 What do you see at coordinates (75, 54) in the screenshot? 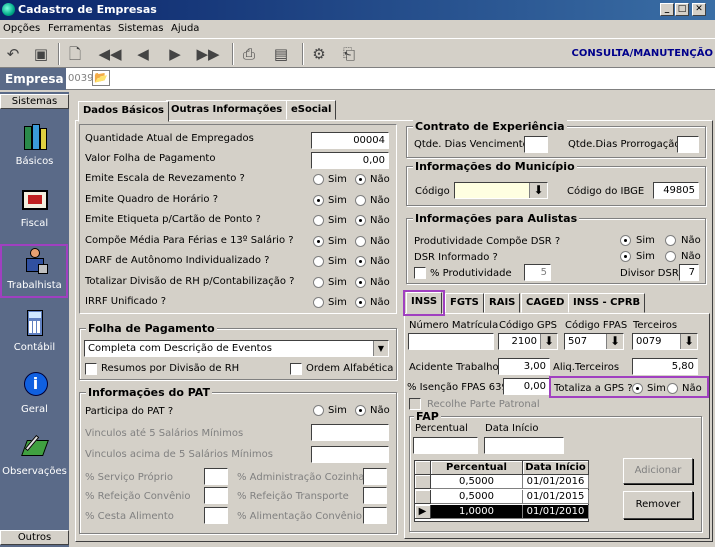
I see `preview-icon: 🗋` at bounding box center [75, 54].